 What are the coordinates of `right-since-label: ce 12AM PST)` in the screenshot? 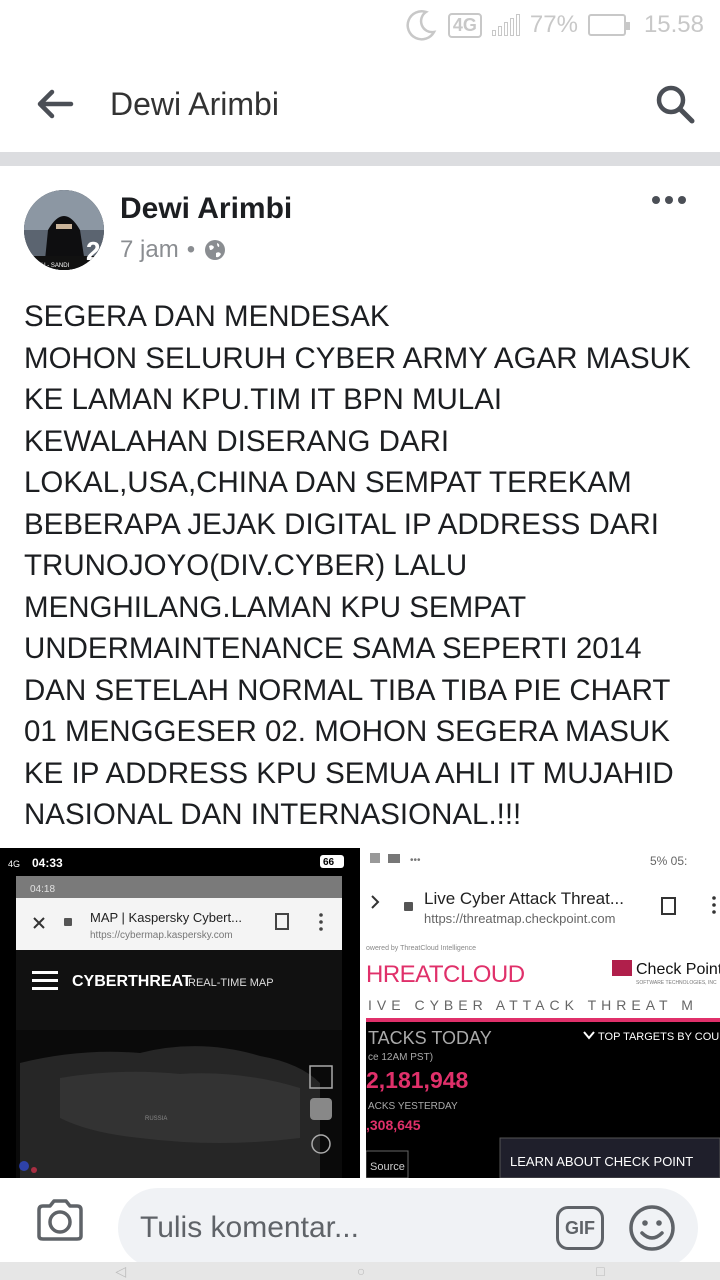 It's located at (400, 1057).